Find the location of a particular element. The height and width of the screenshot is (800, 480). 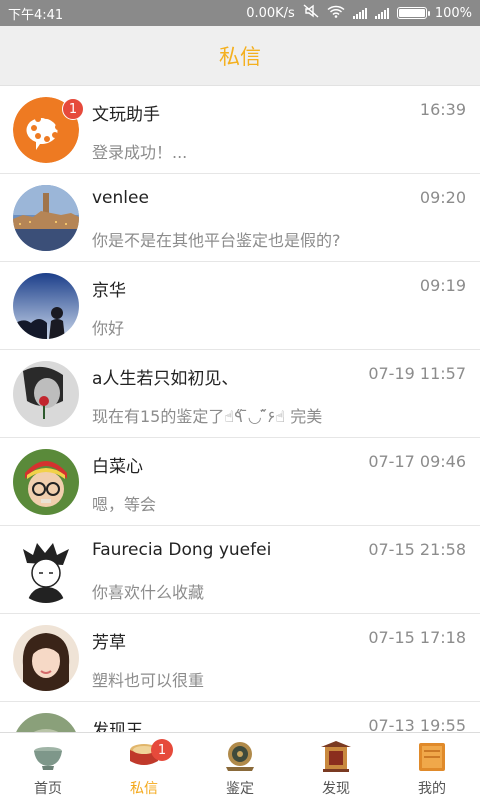

conversation-row: 发现王 07-13 19:55 is located at coordinates (240, 717).